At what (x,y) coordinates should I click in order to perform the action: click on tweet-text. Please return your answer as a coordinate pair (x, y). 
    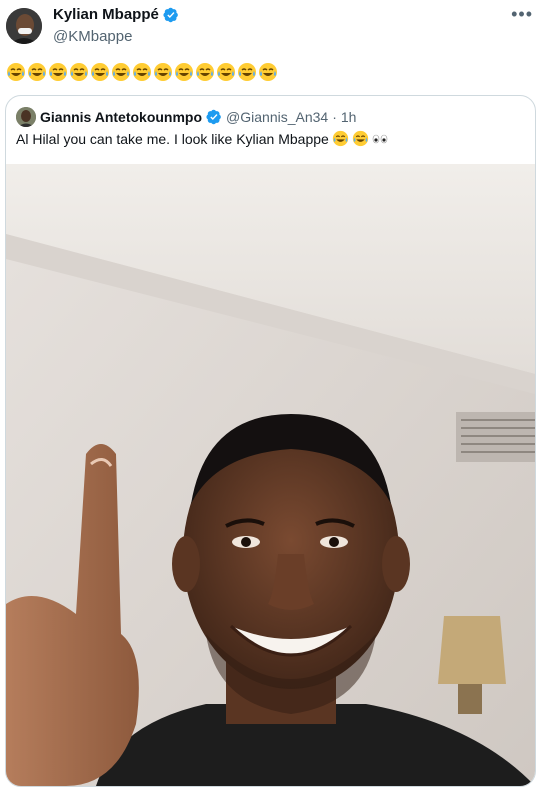
    Looking at the image, I should click on (142, 72).